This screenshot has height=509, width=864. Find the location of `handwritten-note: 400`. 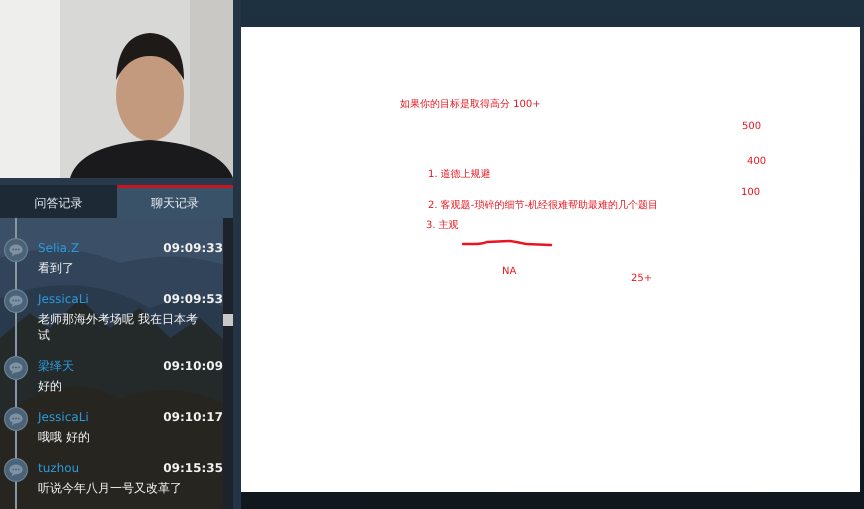

handwritten-note: 400 is located at coordinates (756, 161).